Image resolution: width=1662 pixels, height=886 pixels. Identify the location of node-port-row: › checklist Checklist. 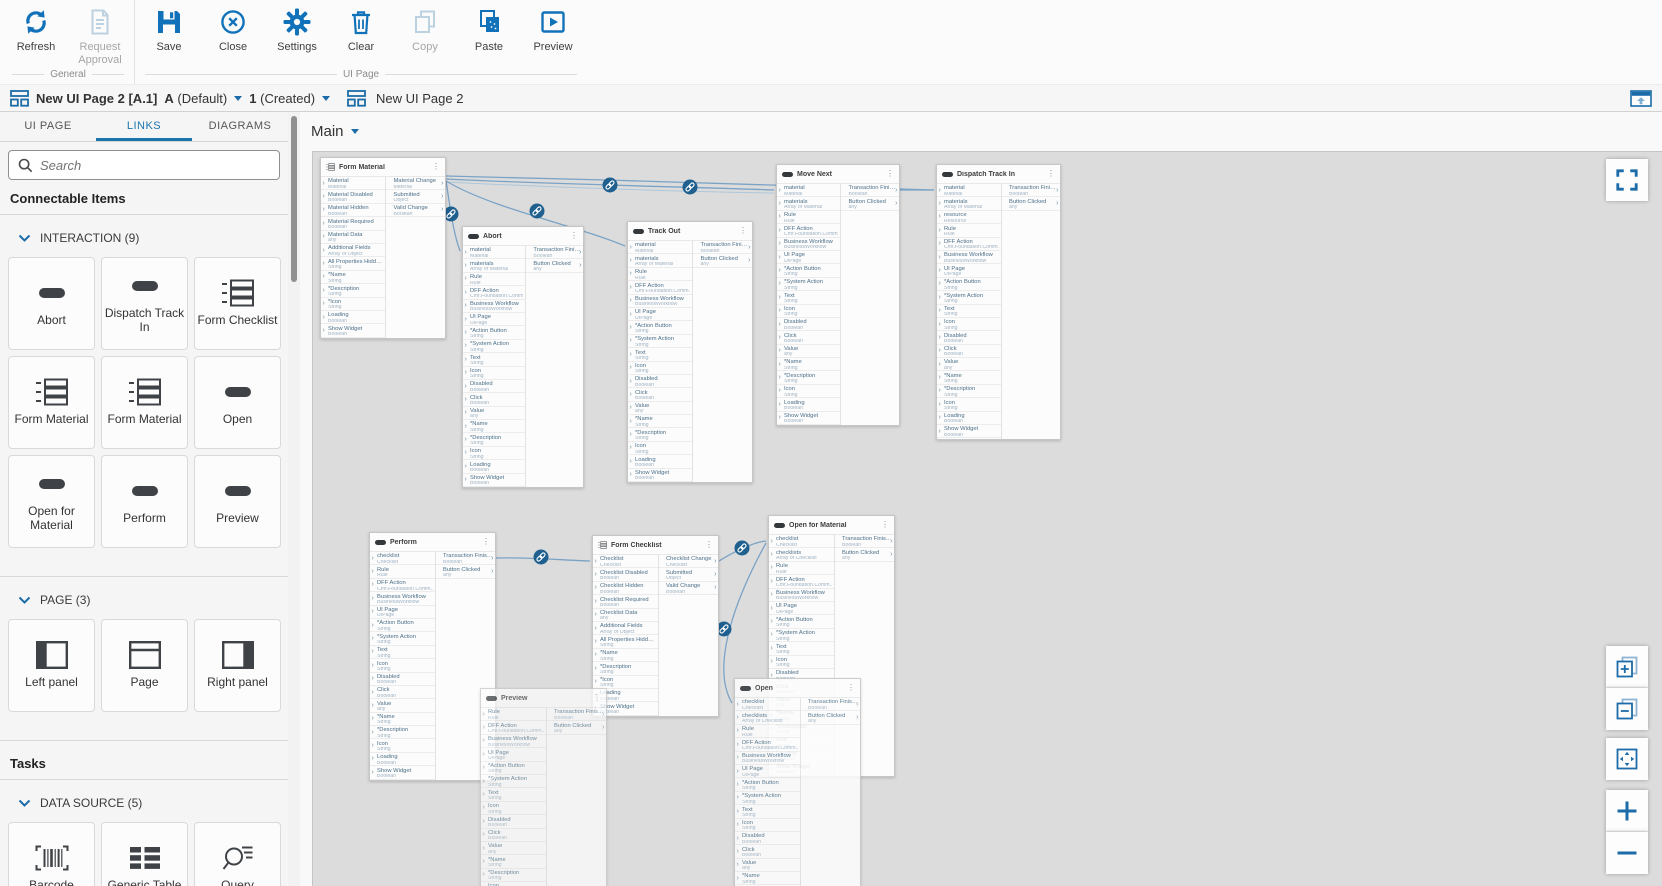
(402, 559).